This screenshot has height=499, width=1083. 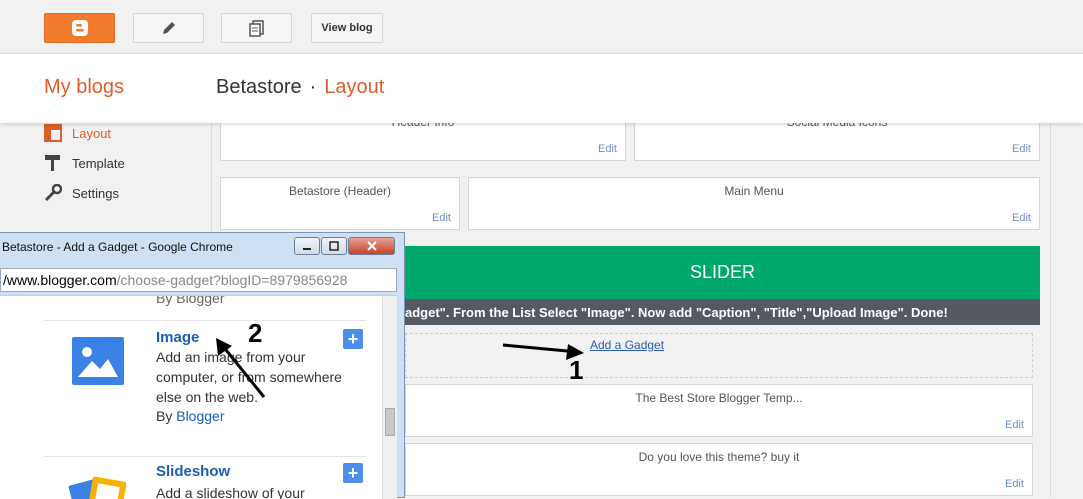 What do you see at coordinates (627, 345) in the screenshot?
I see `add-gadget-link: Add a Gadget` at bounding box center [627, 345].